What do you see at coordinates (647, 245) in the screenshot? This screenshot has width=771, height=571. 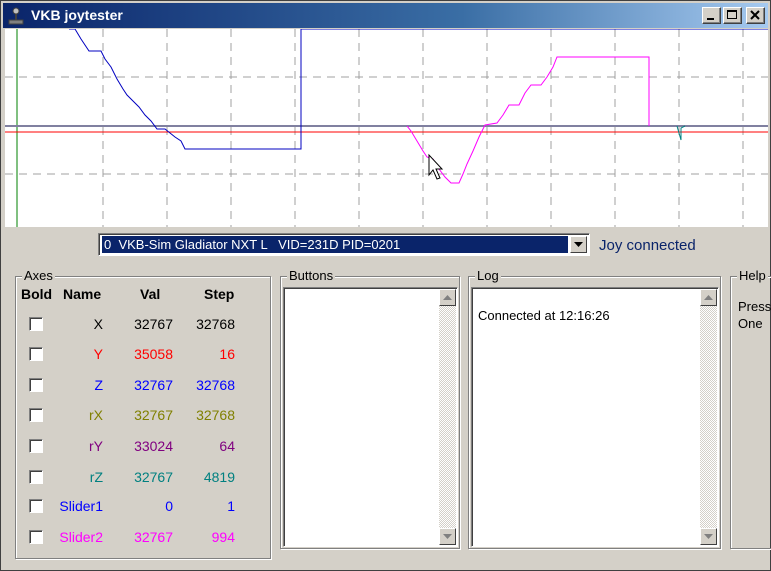 I see `connection-status: Joy connected` at bounding box center [647, 245].